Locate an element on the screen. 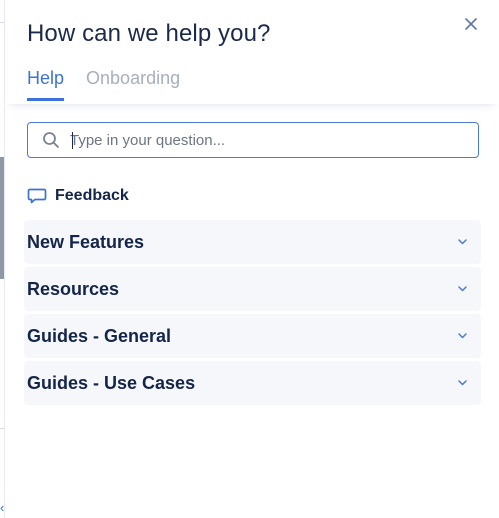 This screenshot has width=499, height=518. section-label: New Features is located at coordinates (86, 241).